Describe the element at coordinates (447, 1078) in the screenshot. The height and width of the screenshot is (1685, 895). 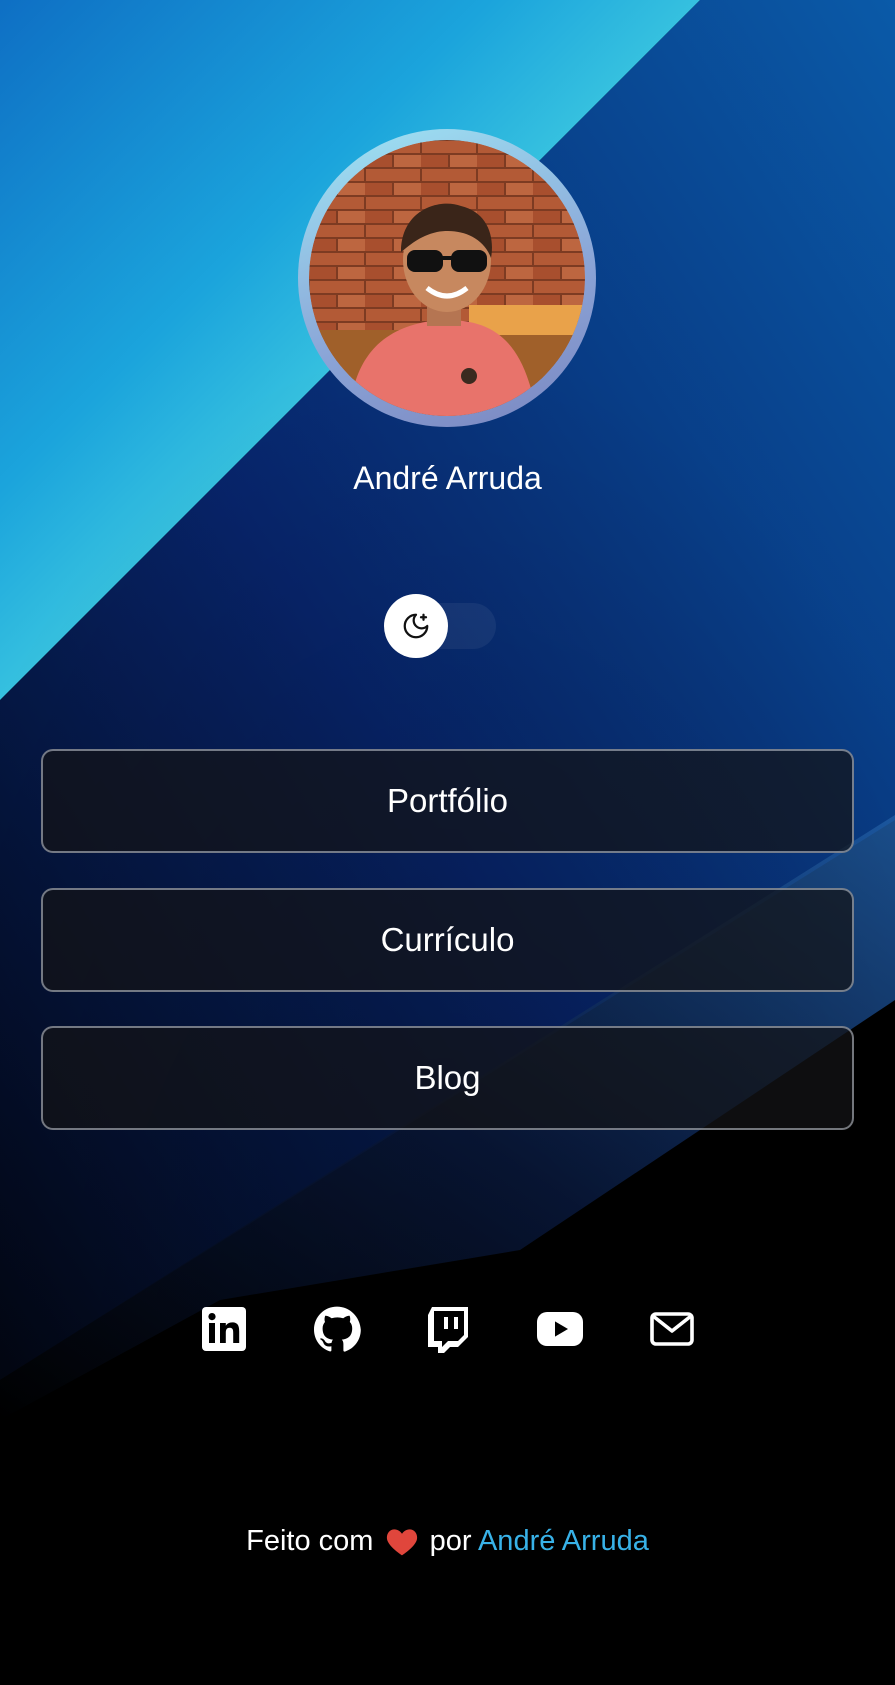
I see `blog-button: Blog` at that location.